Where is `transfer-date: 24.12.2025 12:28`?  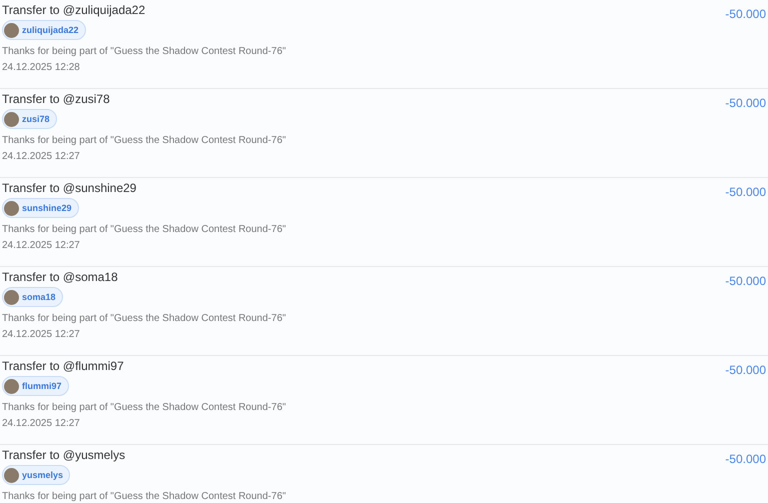
transfer-date: 24.12.2025 12:28 is located at coordinates (41, 67).